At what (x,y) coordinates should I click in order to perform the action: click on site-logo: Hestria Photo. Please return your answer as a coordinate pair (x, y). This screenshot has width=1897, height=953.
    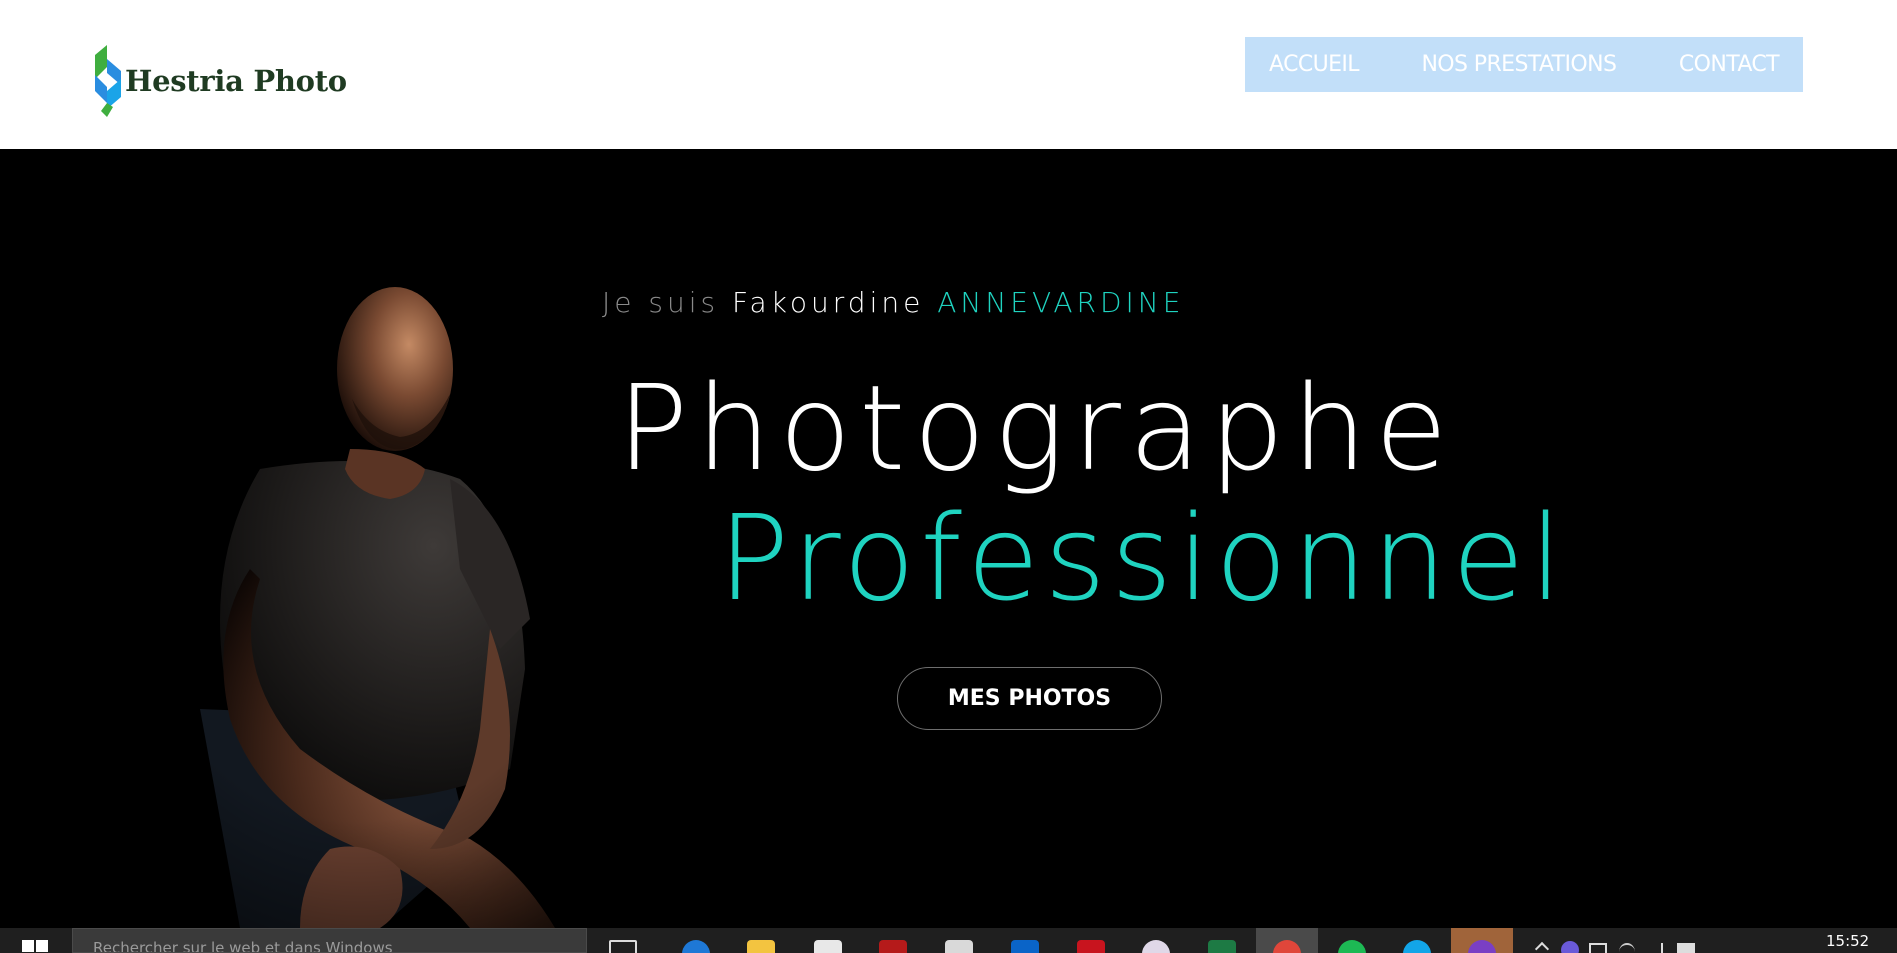
    Looking at the image, I should click on (220, 81).